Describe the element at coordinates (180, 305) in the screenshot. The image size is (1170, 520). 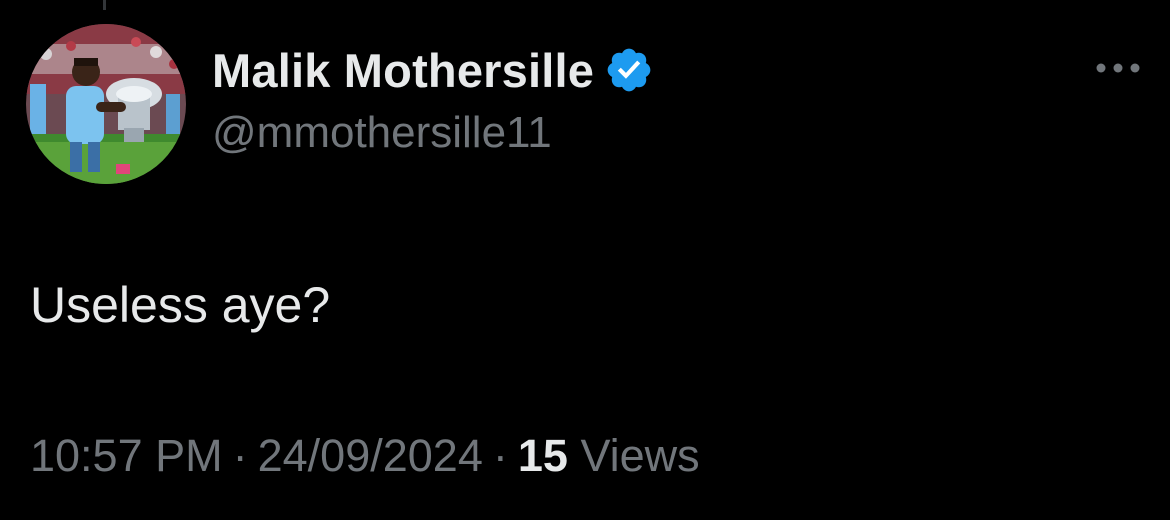
I see `tweet-text: Useless aye?` at that location.